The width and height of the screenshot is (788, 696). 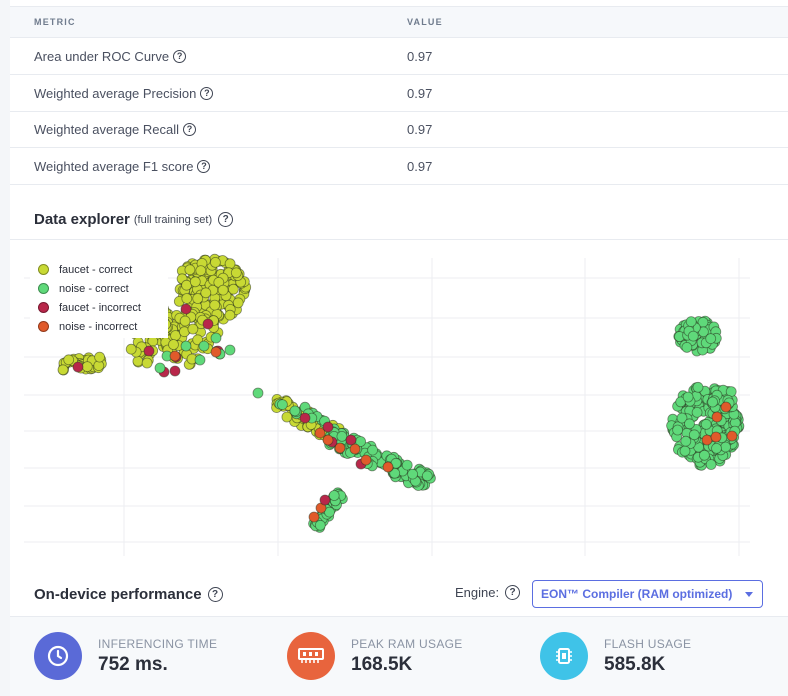 I want to click on engine-select: EON™ Compiler (RAM optimized), so click(x=647, y=594).